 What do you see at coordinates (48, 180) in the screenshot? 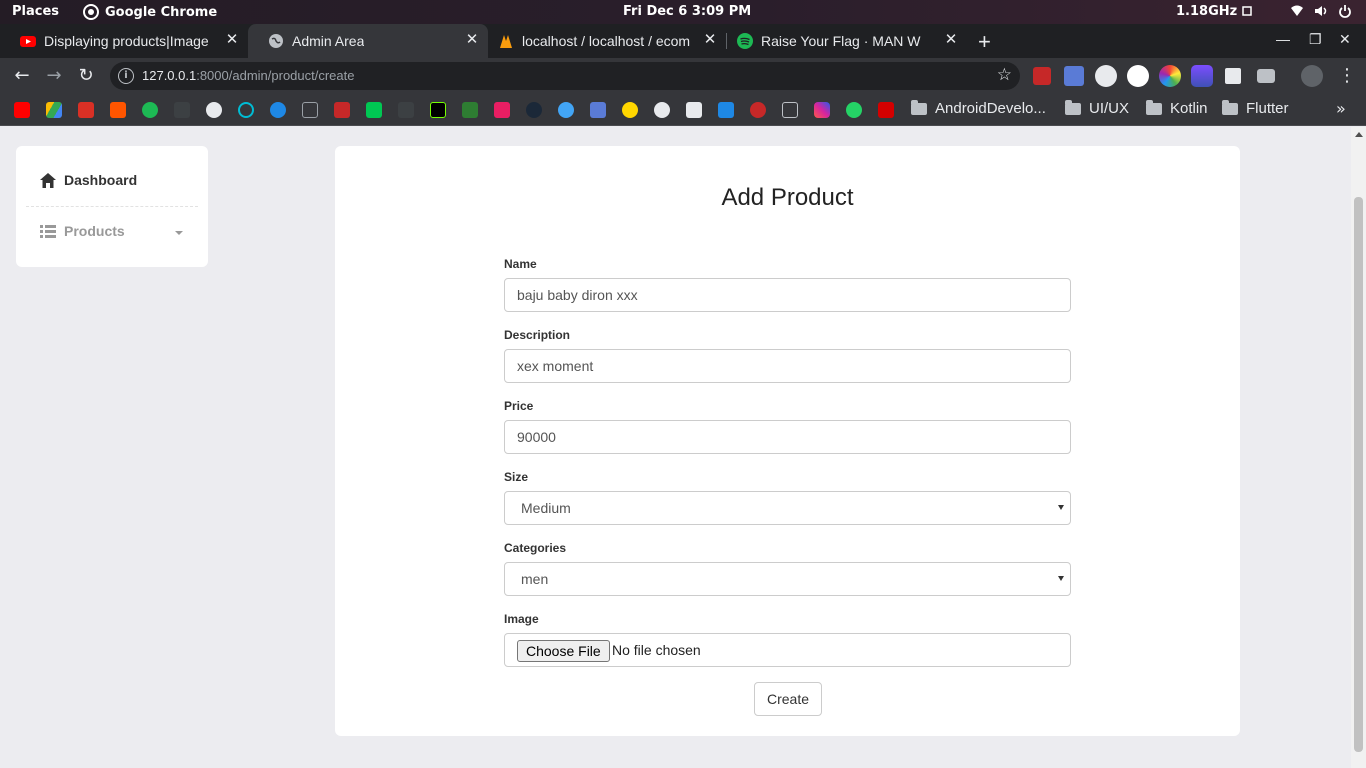
I see `home-icon` at bounding box center [48, 180].